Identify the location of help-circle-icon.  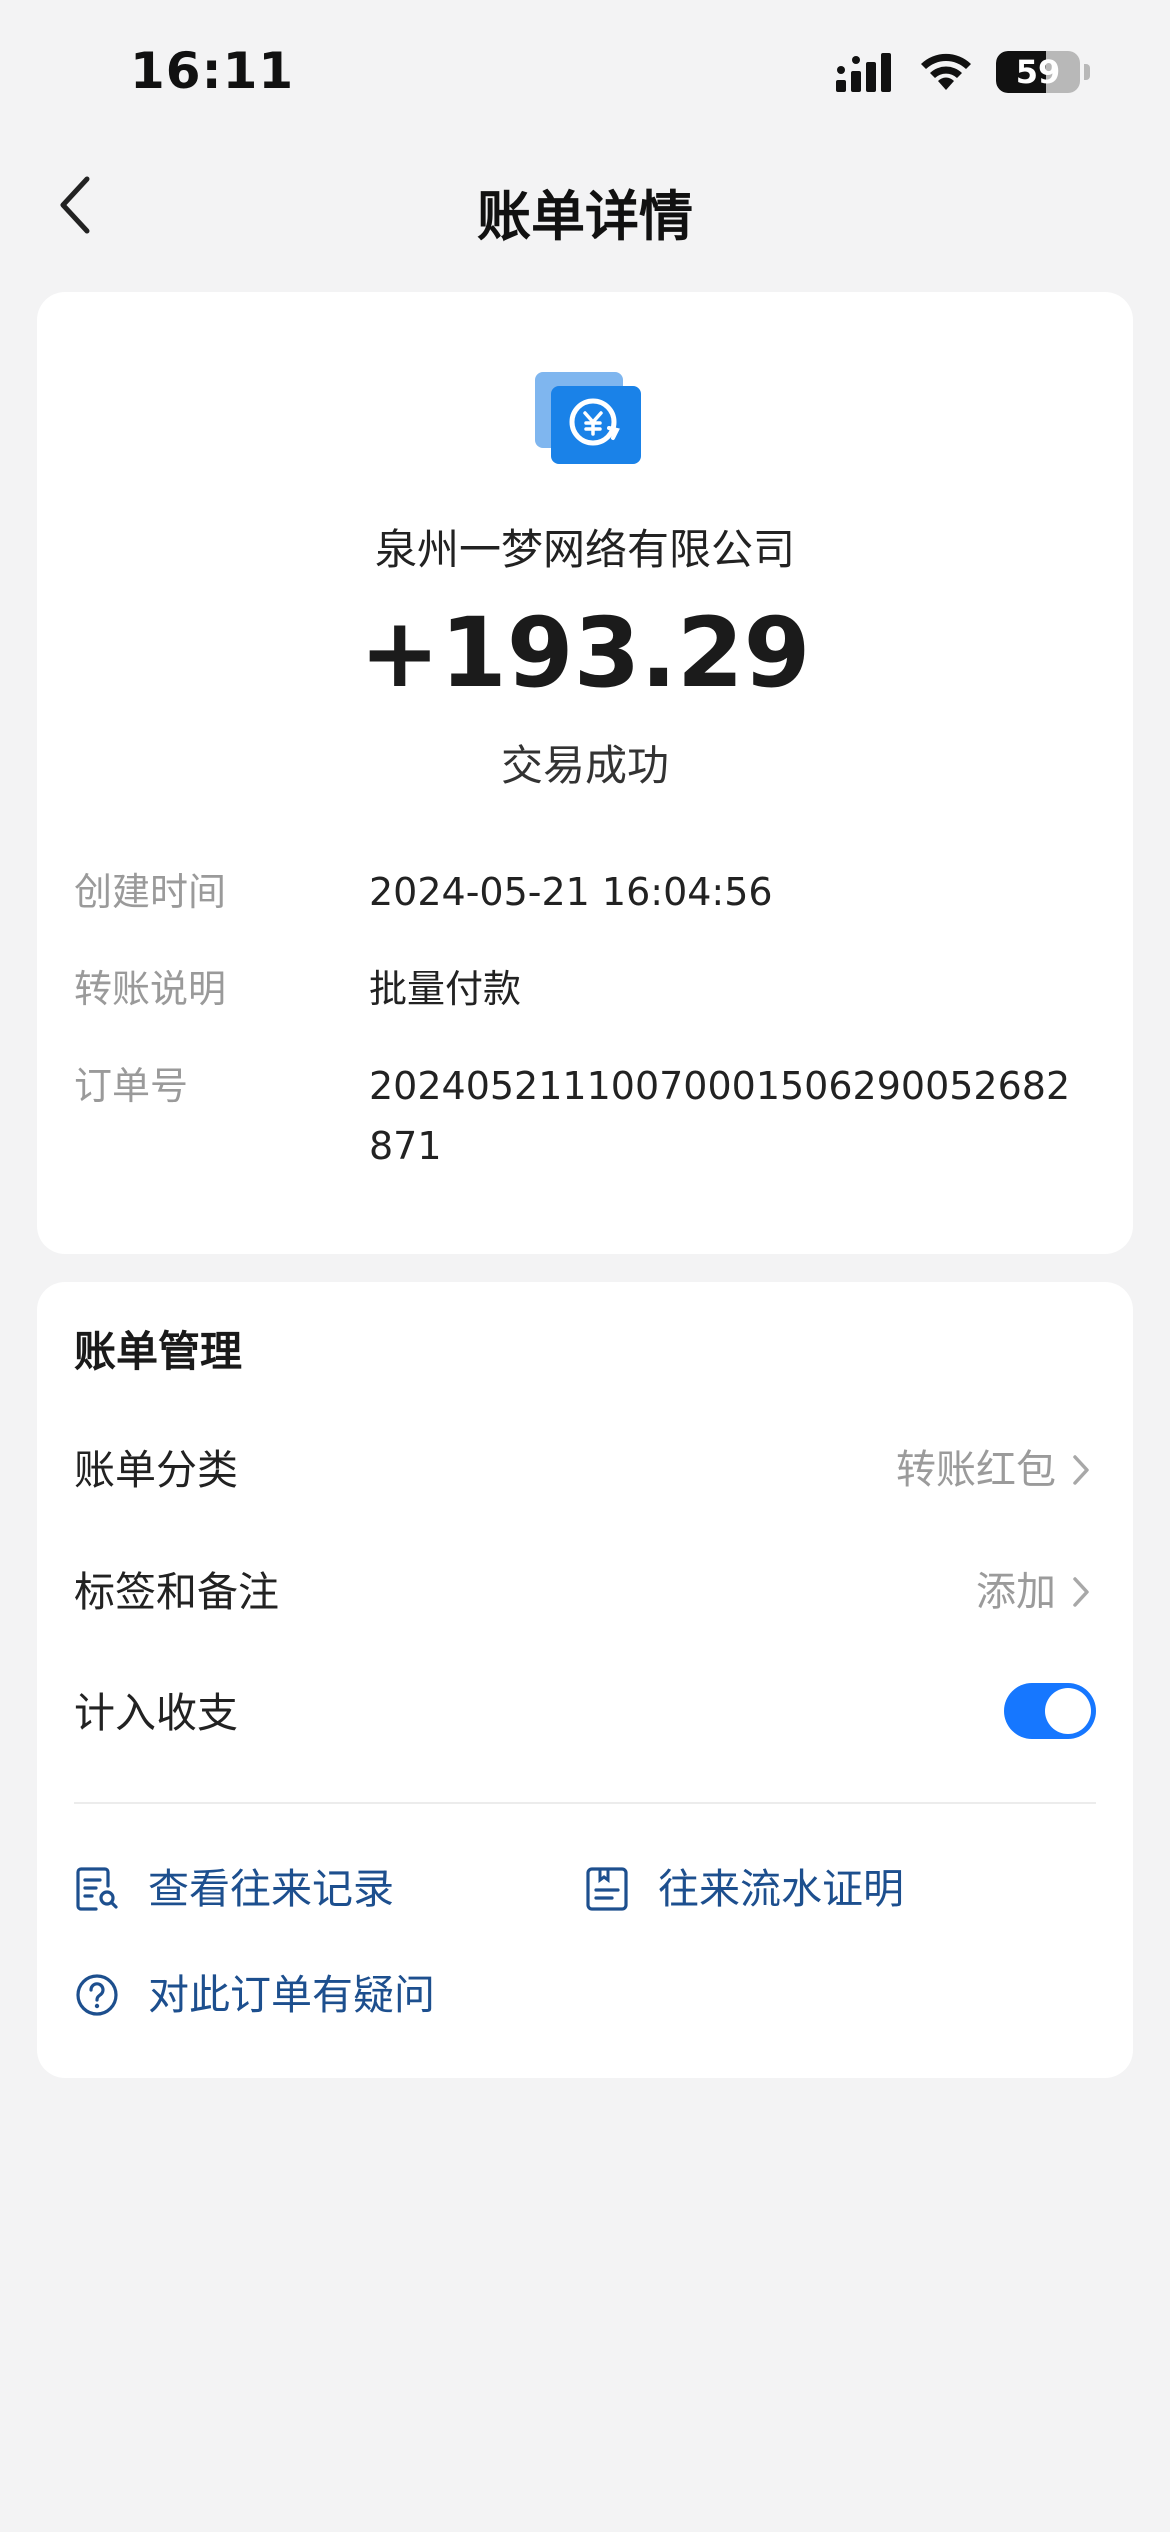
(97, 1995).